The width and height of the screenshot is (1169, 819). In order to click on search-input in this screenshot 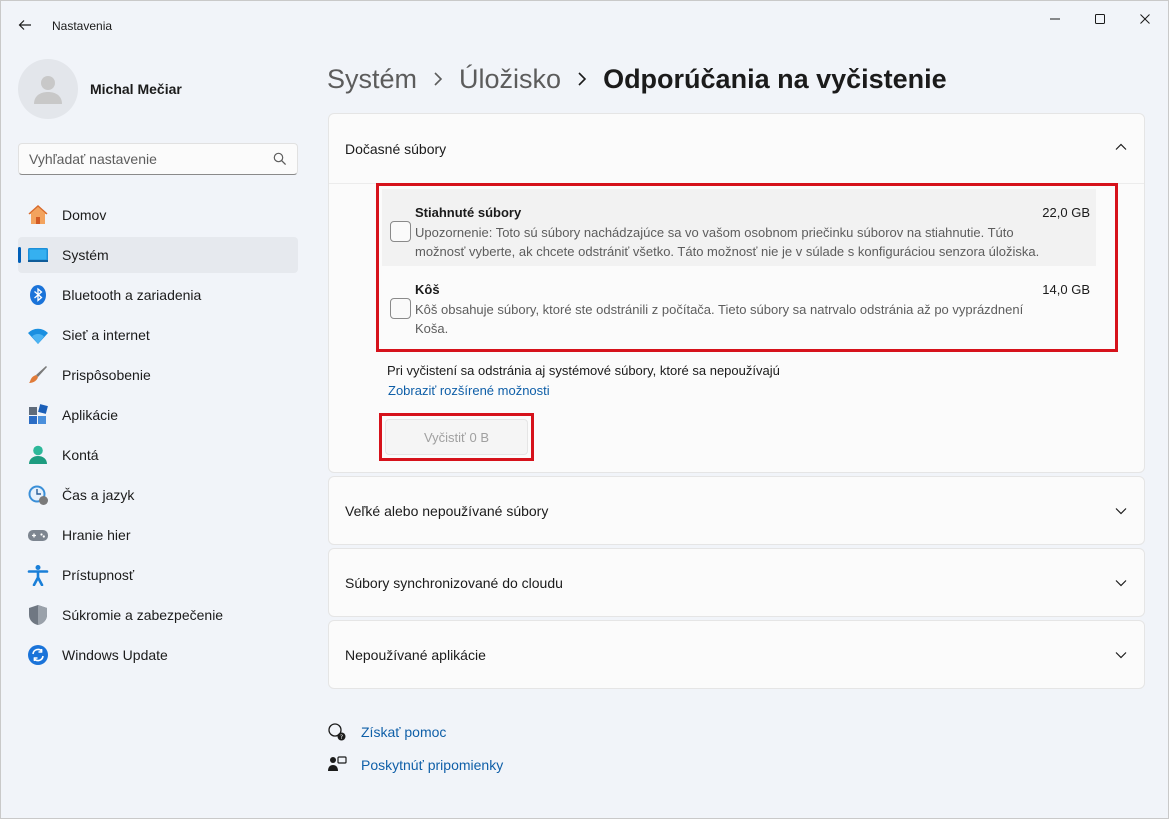, I will do `click(139, 159)`.